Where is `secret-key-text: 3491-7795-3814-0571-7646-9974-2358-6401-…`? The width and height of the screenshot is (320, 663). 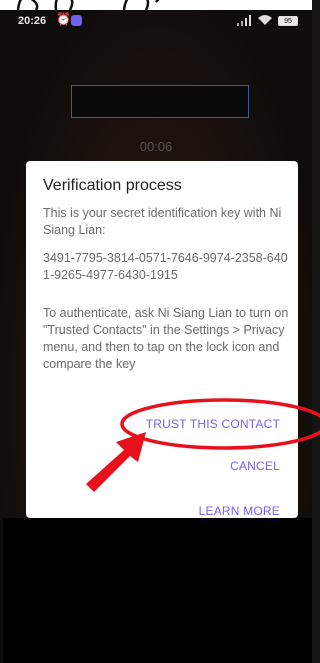 secret-key-text: 3491-7795-3814-0571-7646-9974-2358-6401-… is located at coordinates (165, 266).